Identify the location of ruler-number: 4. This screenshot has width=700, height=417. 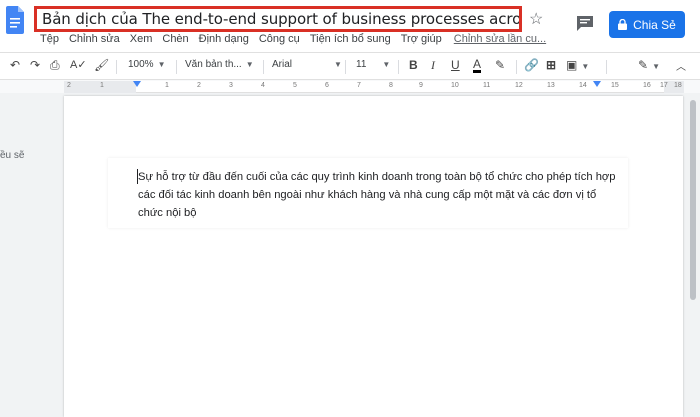
(263, 85).